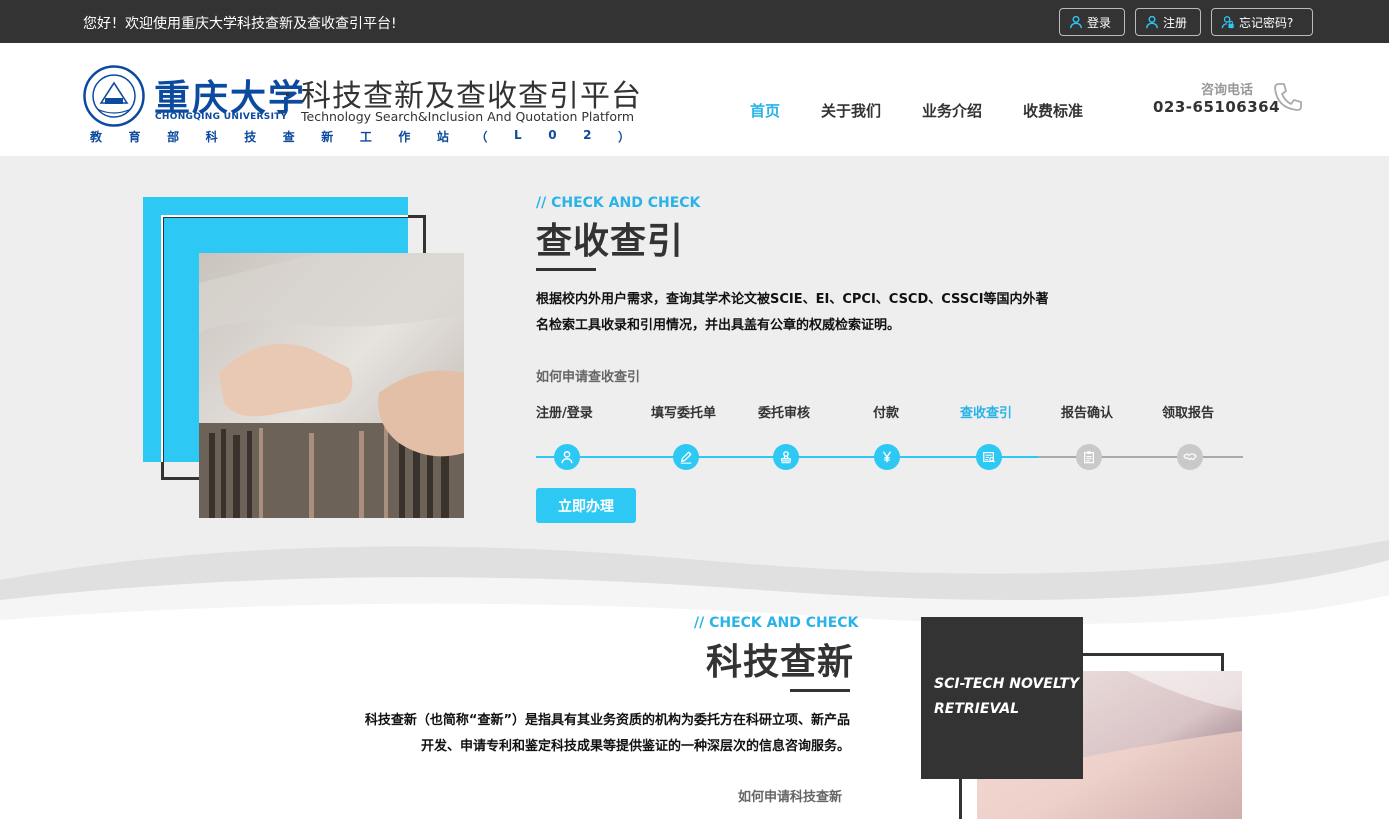 The image size is (1389, 819). I want to click on university-en-name: CHONGQING UNIVERSITY, so click(221, 117).